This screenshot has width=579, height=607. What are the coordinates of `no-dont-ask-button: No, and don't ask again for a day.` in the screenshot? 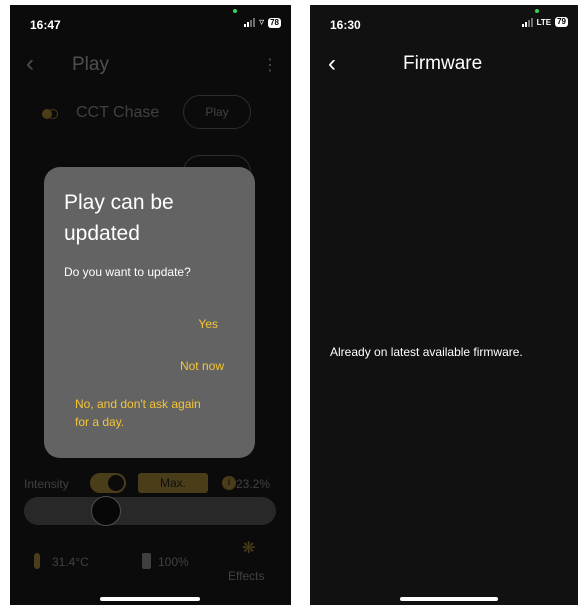 It's located at (145, 413).